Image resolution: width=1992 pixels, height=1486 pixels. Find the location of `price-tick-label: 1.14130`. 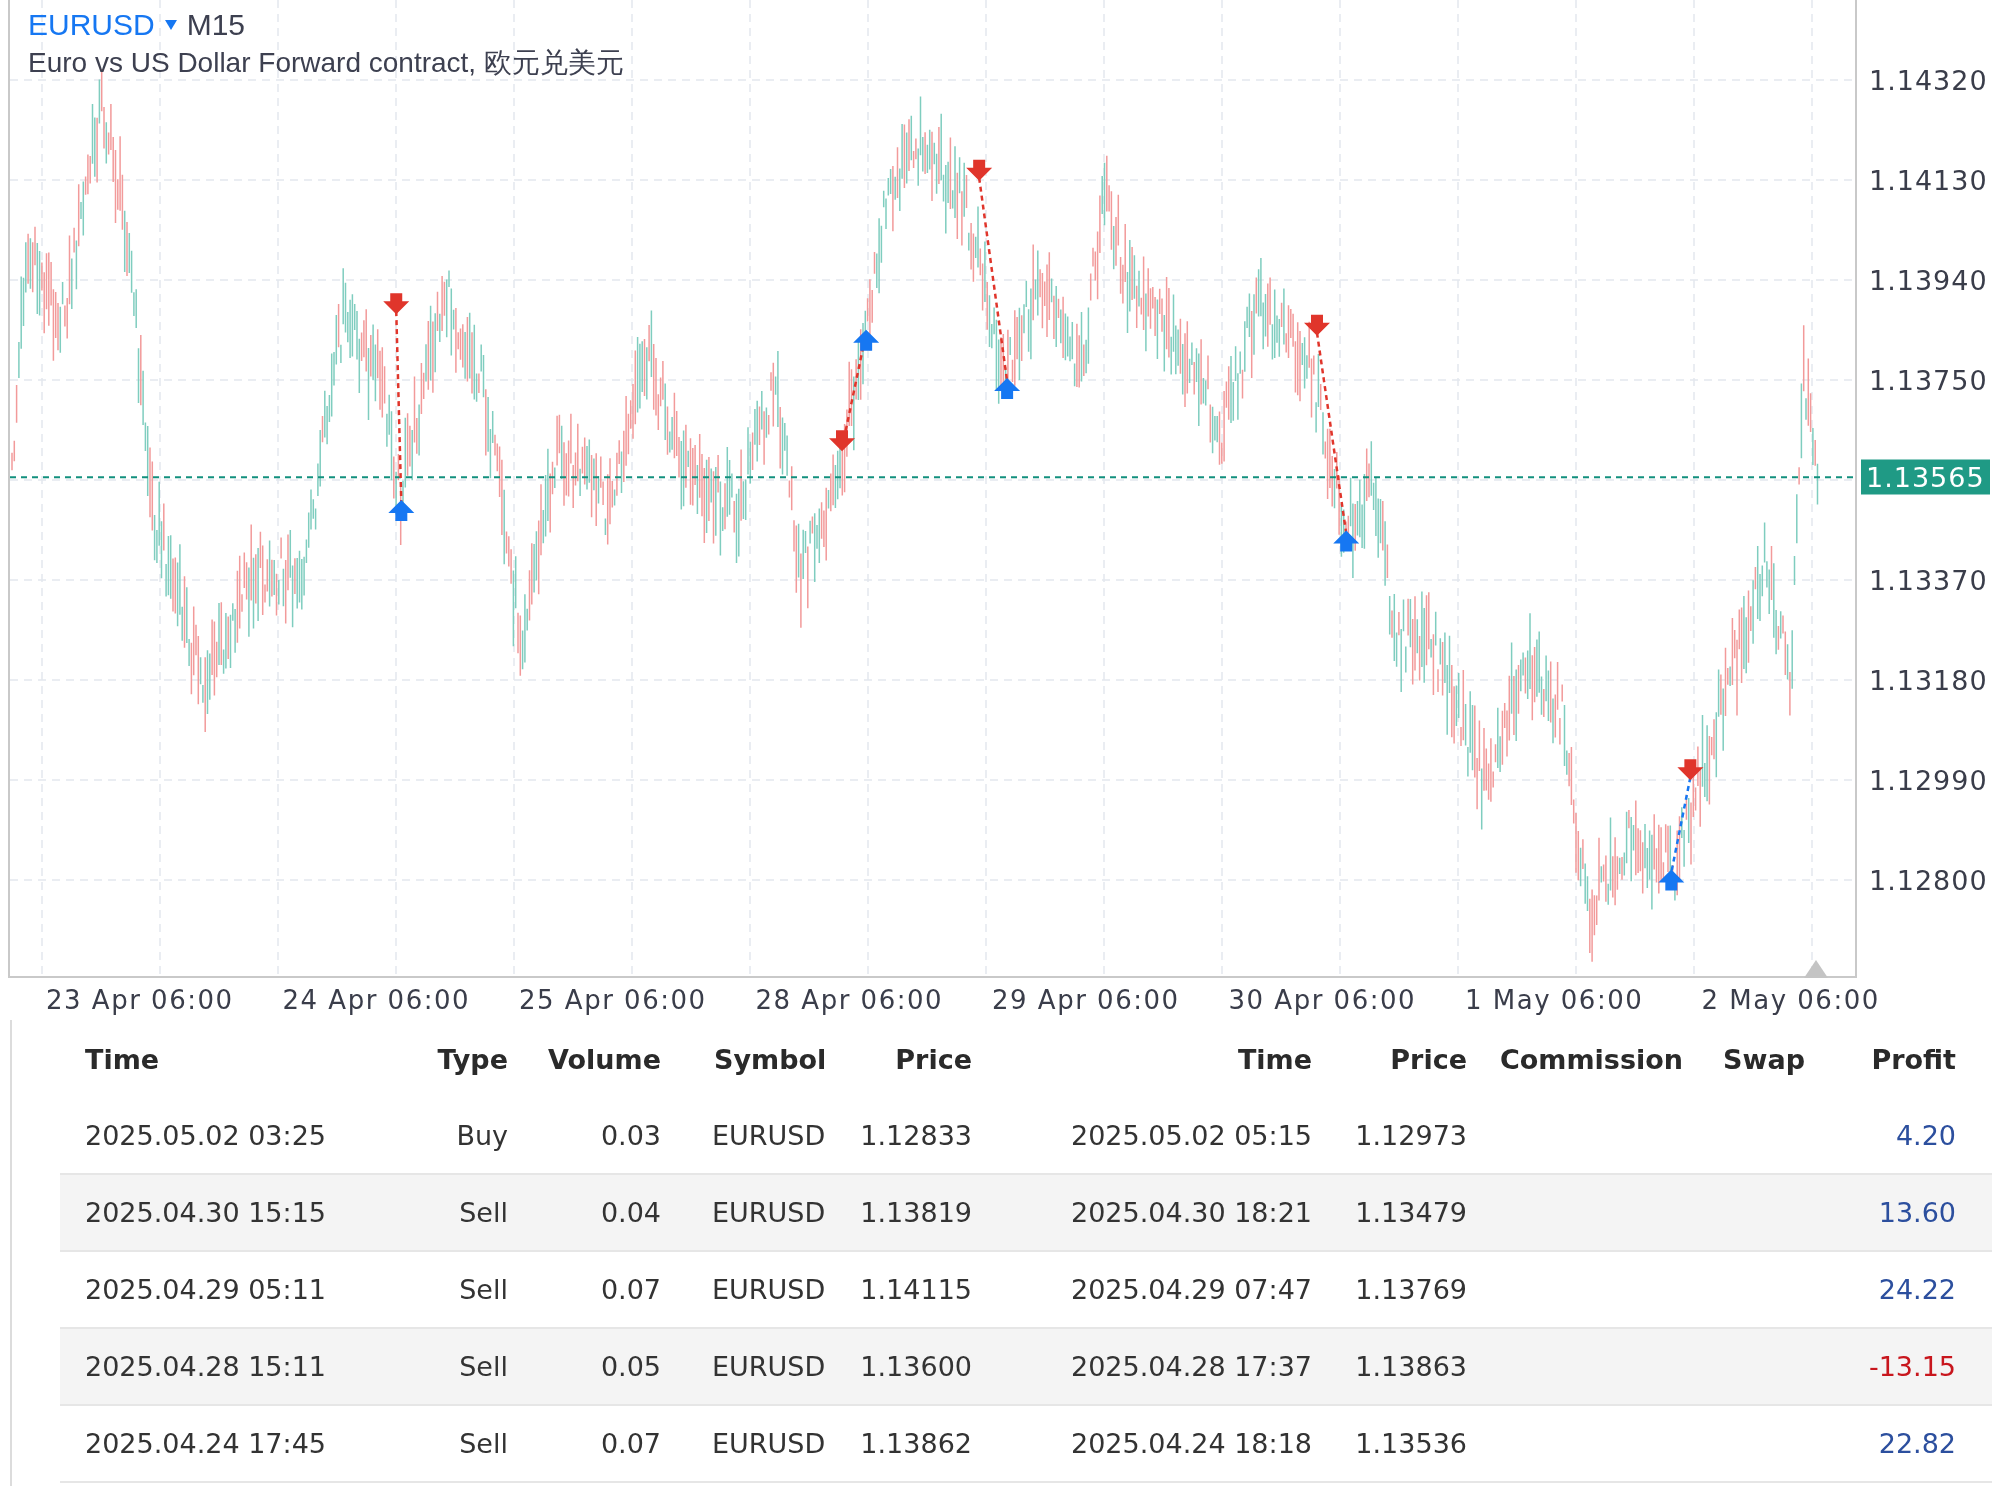

price-tick-label: 1.14130 is located at coordinates (1928, 180).